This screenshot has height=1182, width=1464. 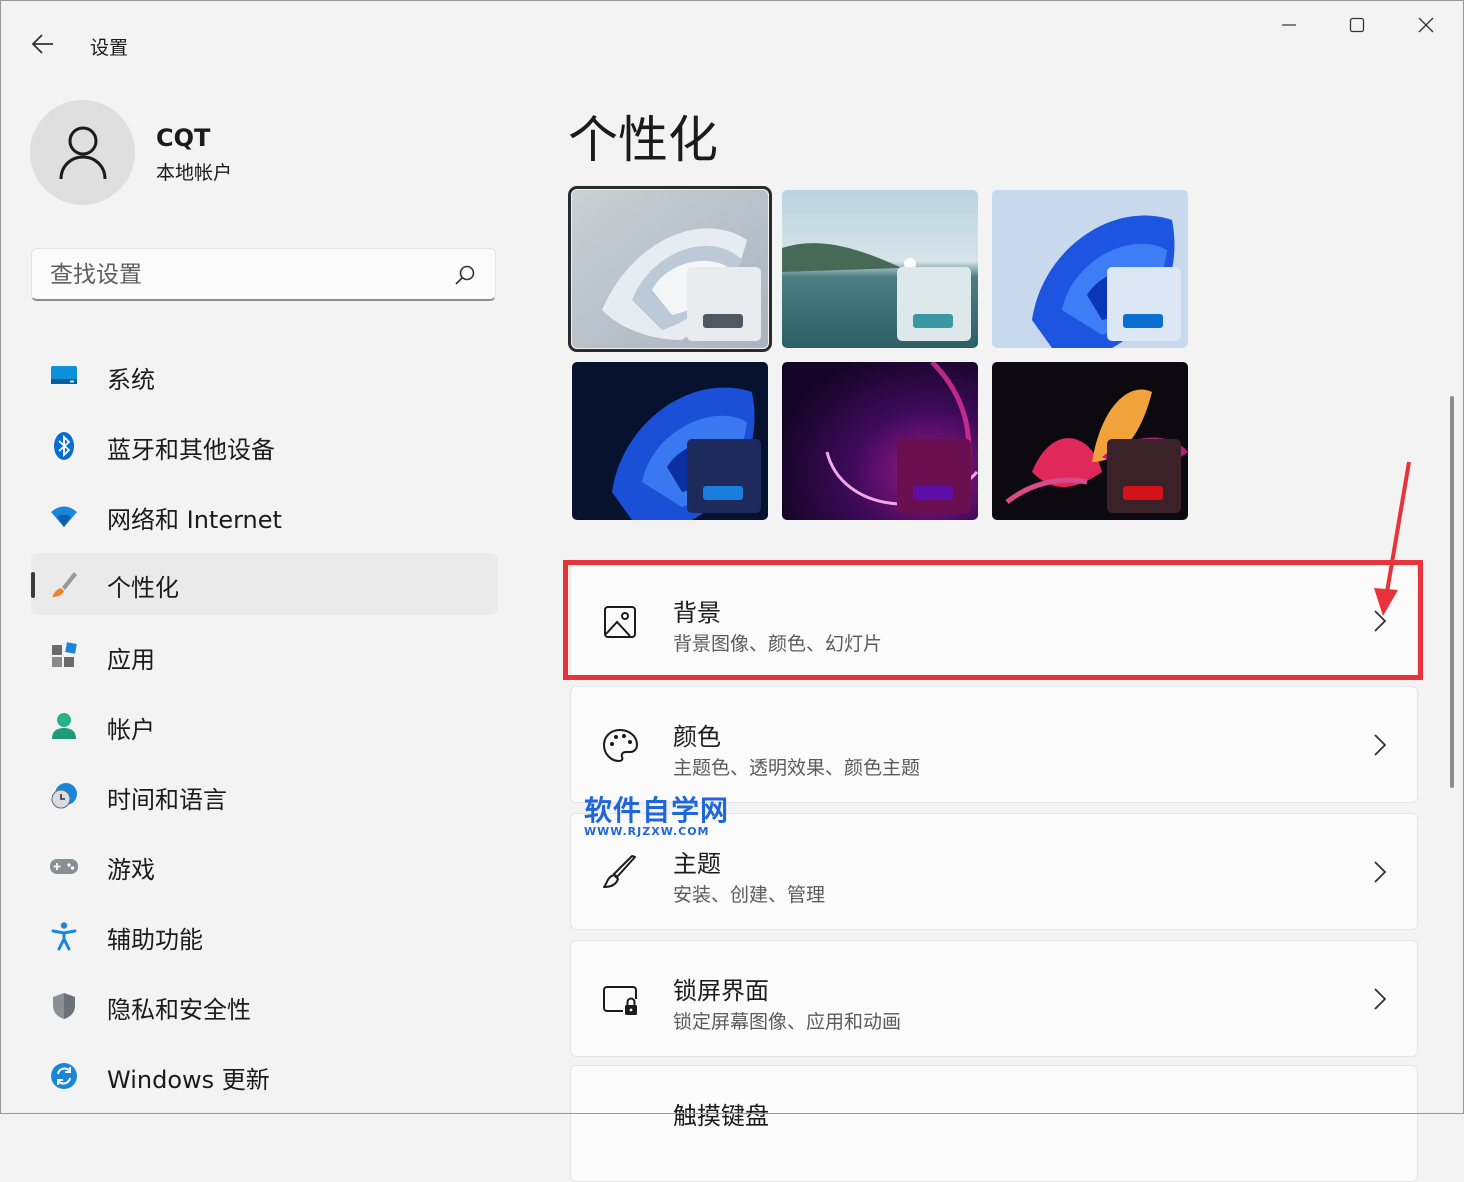 What do you see at coordinates (643, 140) in the screenshot?
I see `page-title: 个性化` at bounding box center [643, 140].